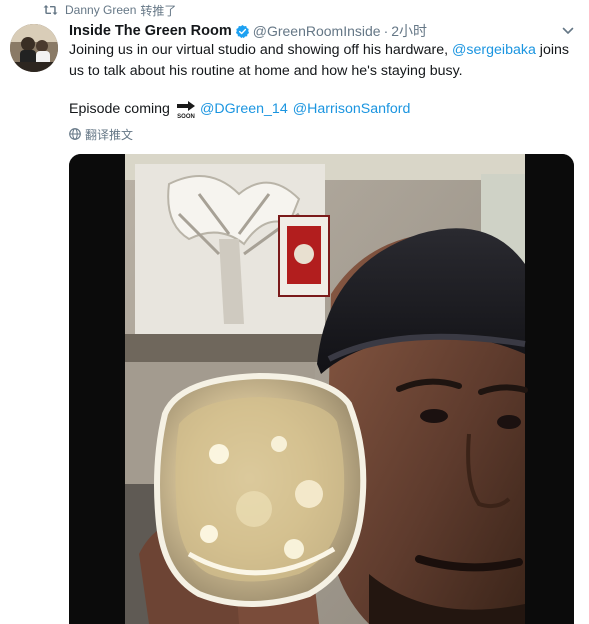  I want to click on retweet-icon, so click(50, 10).